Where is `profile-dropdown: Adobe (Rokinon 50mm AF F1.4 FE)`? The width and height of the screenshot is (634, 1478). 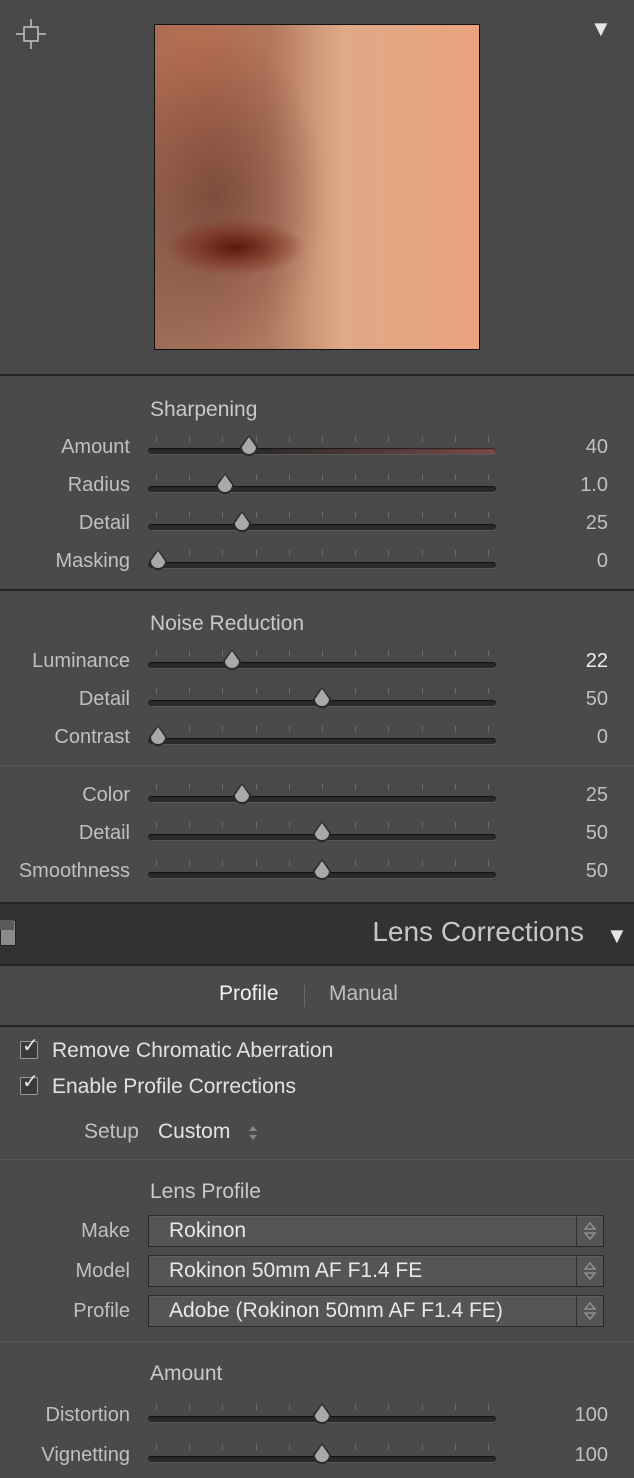
profile-dropdown: Adobe (Rokinon 50mm AF F1.4 FE) is located at coordinates (376, 1311).